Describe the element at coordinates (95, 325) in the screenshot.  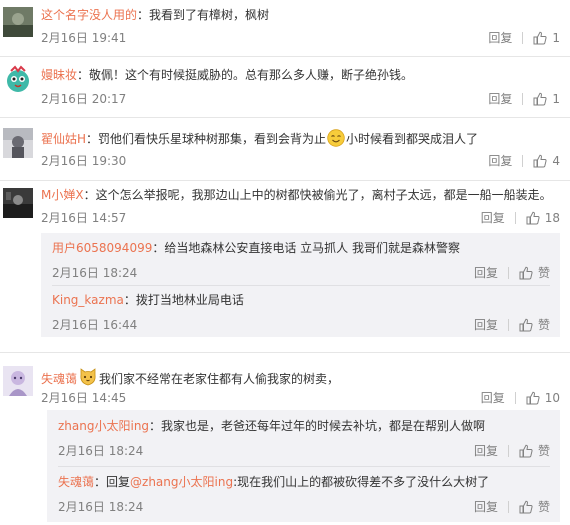
I see `reply-date: 2月16日 16:44` at that location.